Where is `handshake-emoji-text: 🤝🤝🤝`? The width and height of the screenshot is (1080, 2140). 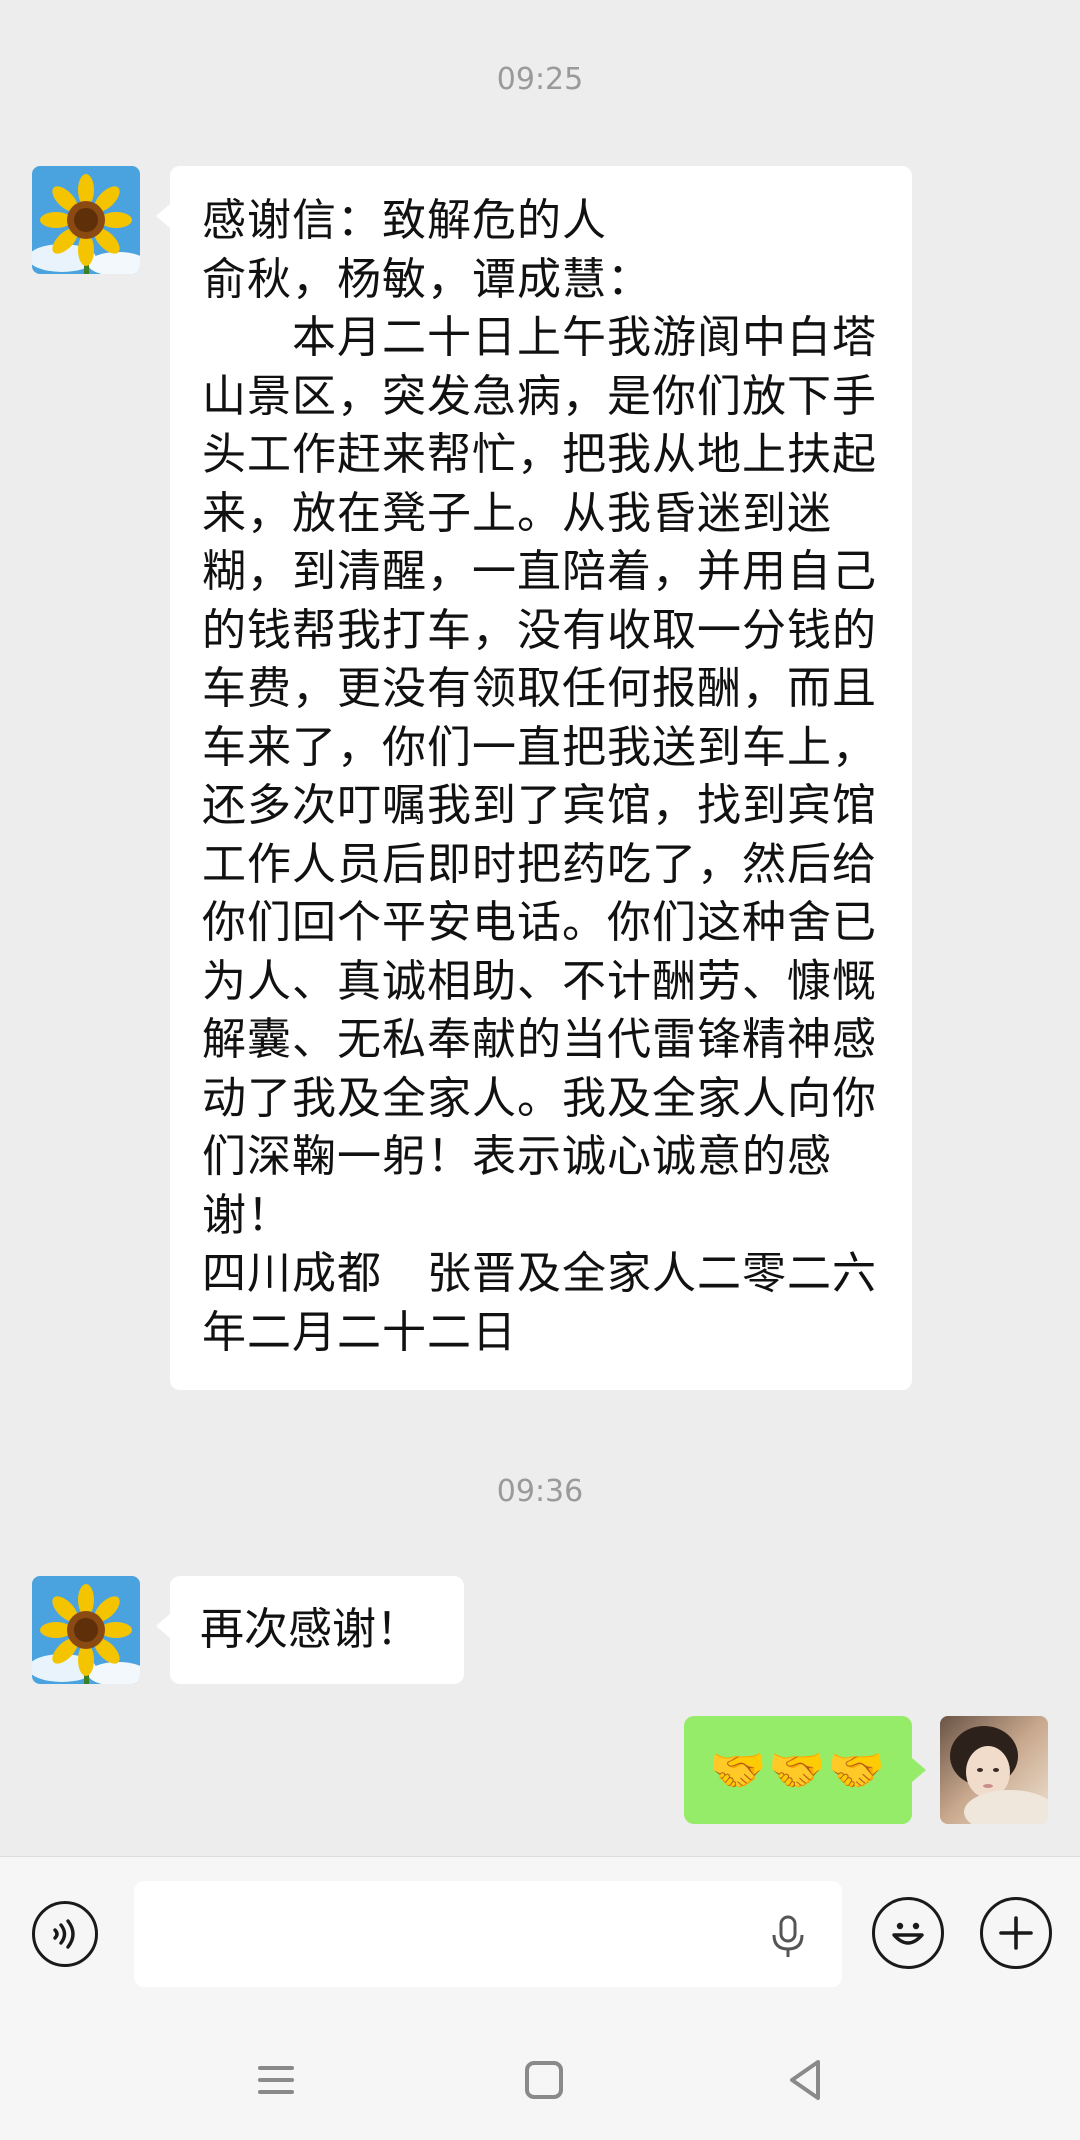
handshake-emoji-text: 🤝🤝🤝 is located at coordinates (798, 1770).